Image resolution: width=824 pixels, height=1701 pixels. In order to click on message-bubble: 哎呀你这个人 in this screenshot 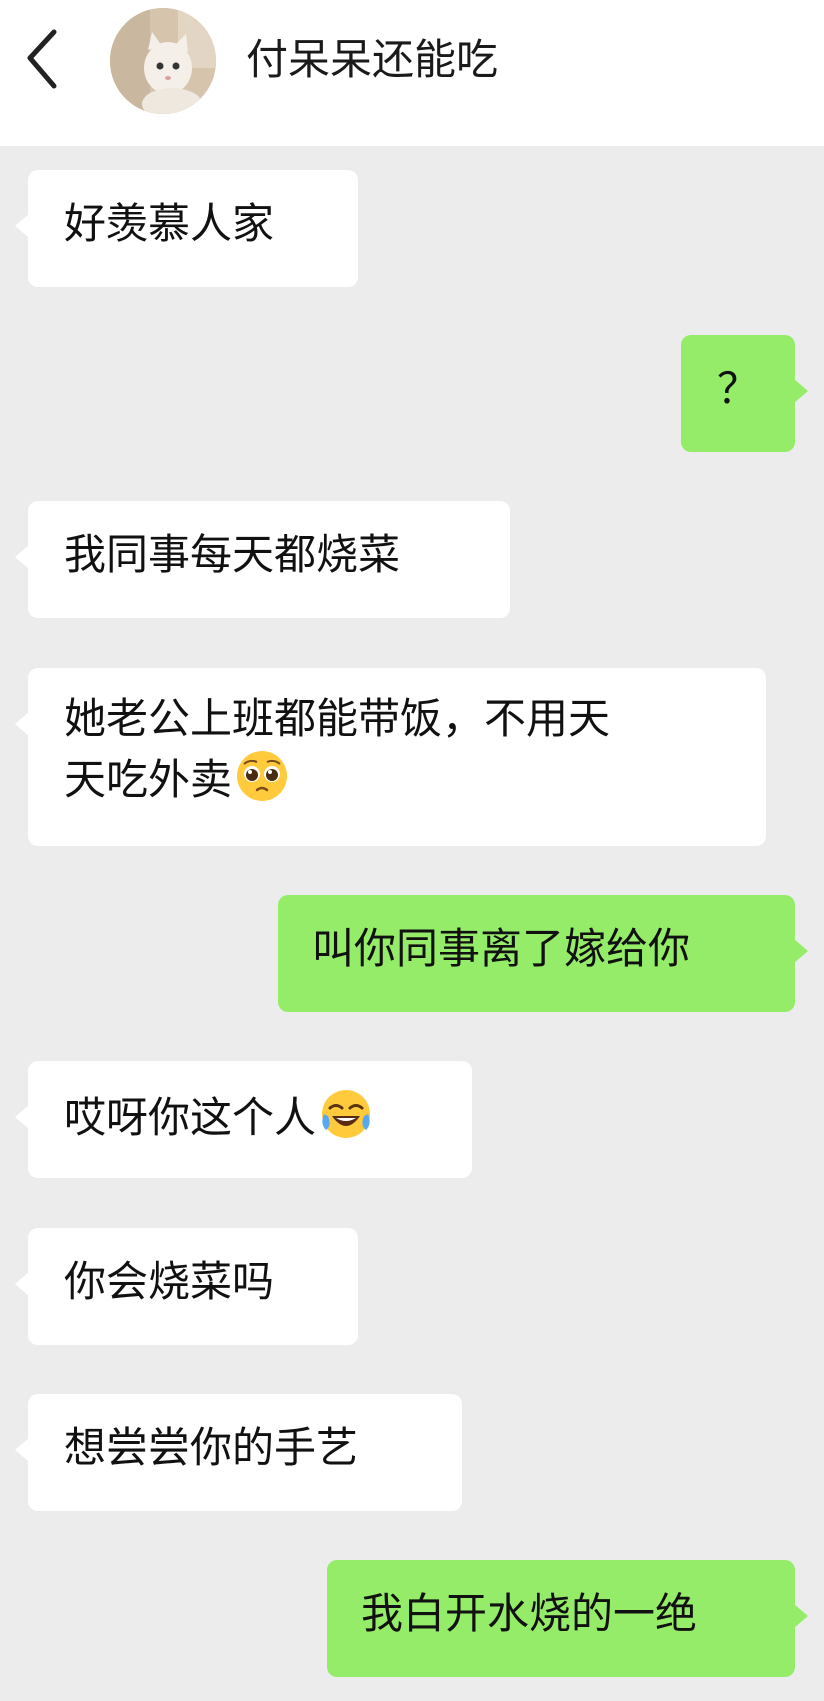, I will do `click(243, 1119)`.